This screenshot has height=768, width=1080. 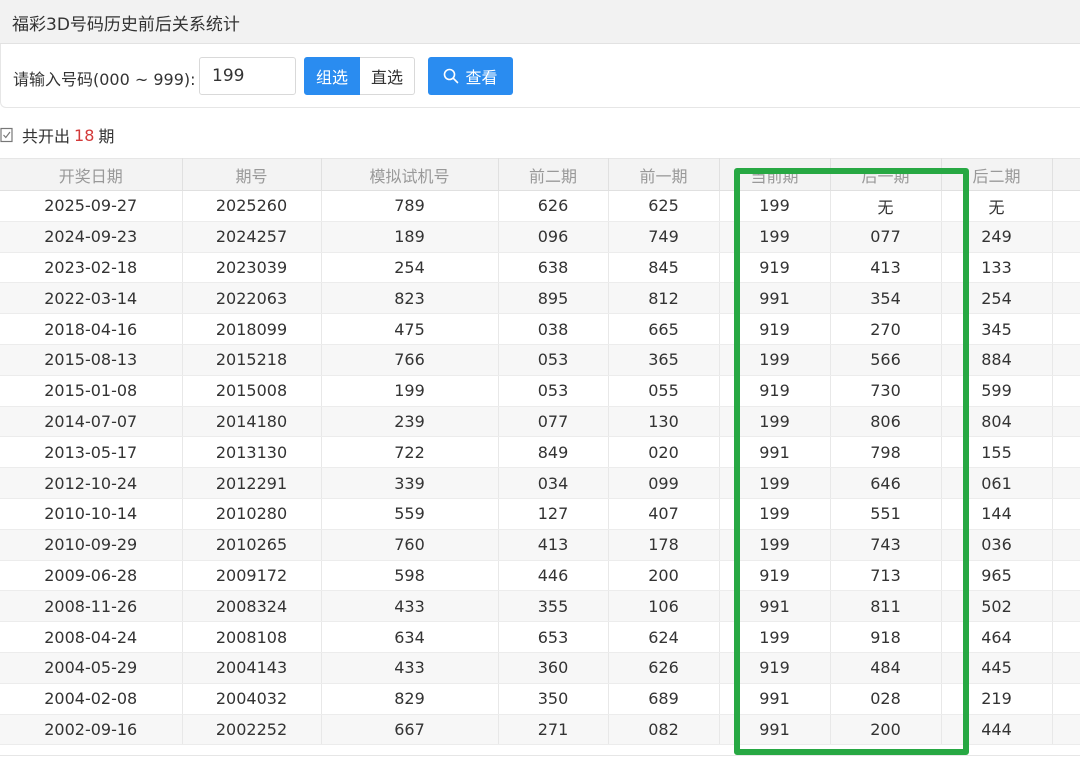 I want to click on col-header-issue: 期号, so click(x=252, y=174).